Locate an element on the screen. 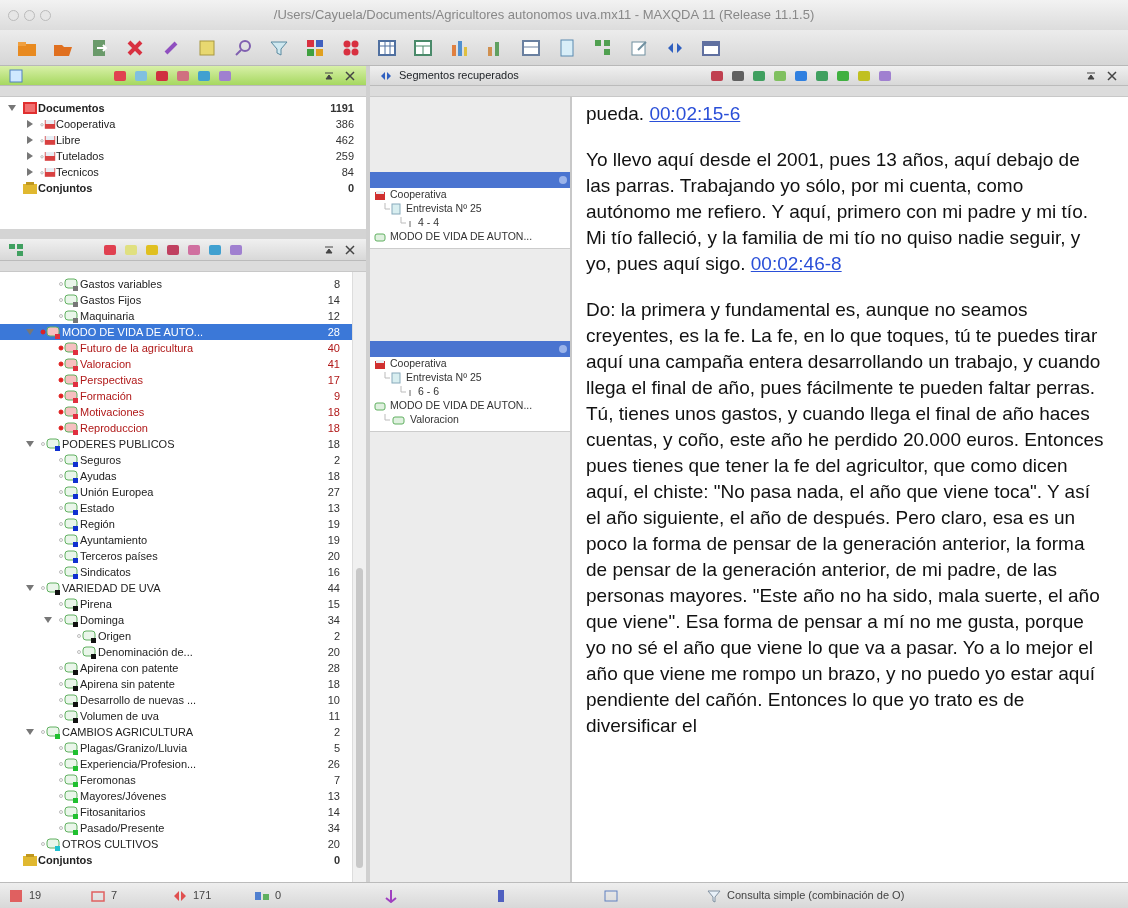 The width and height of the screenshot is (1128, 908). code-item: Mayores/Jóvenes is located at coordinates (123, 796).